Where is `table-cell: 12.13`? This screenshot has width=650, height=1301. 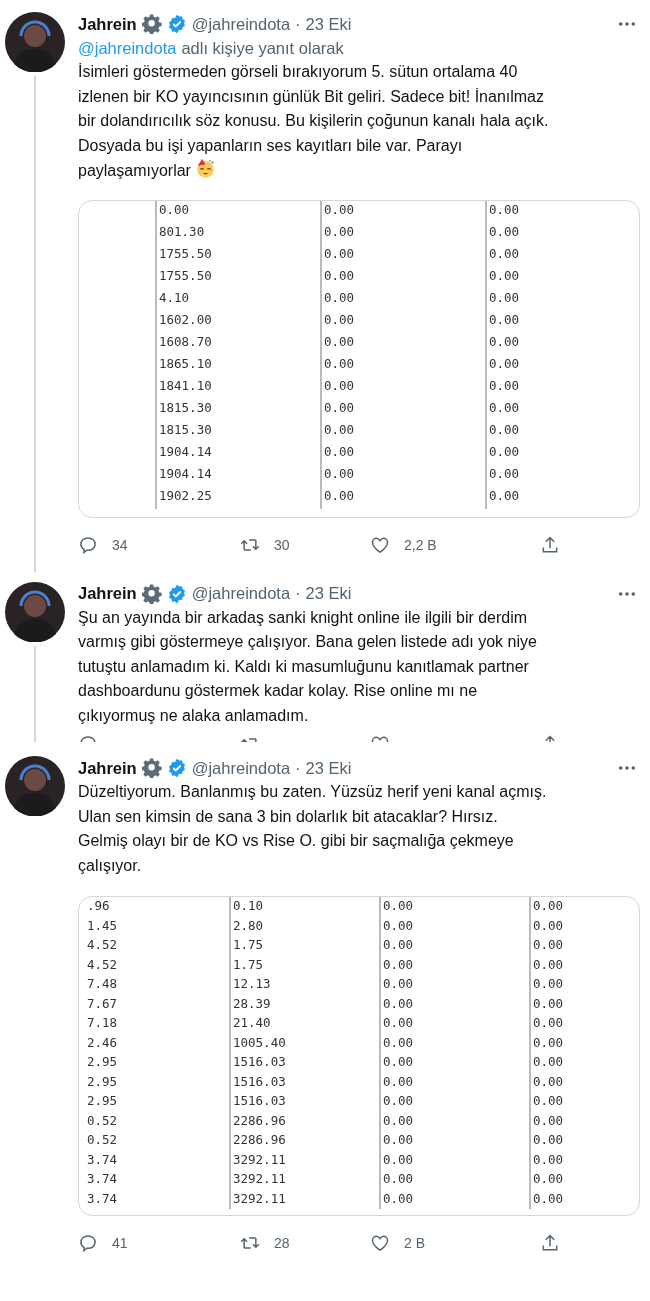 table-cell: 12.13 is located at coordinates (304, 985).